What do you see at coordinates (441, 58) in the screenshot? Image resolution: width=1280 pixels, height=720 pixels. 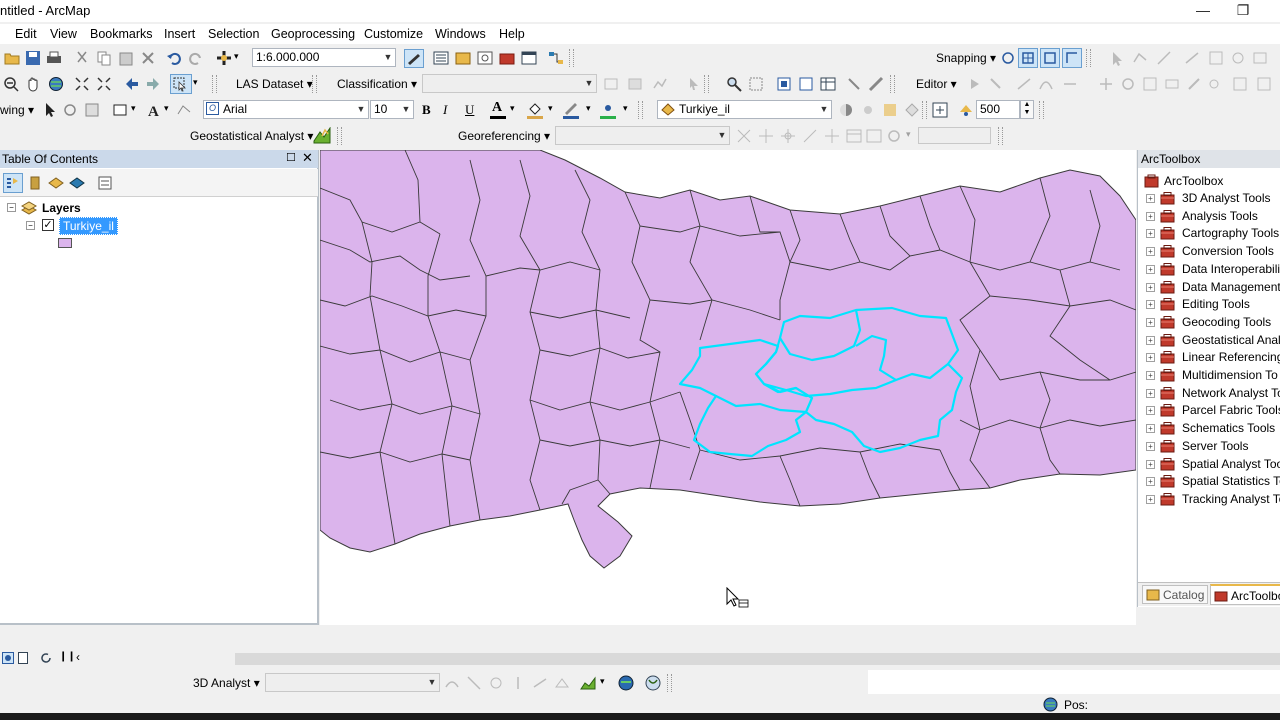 I see `toc-window-icon` at bounding box center [441, 58].